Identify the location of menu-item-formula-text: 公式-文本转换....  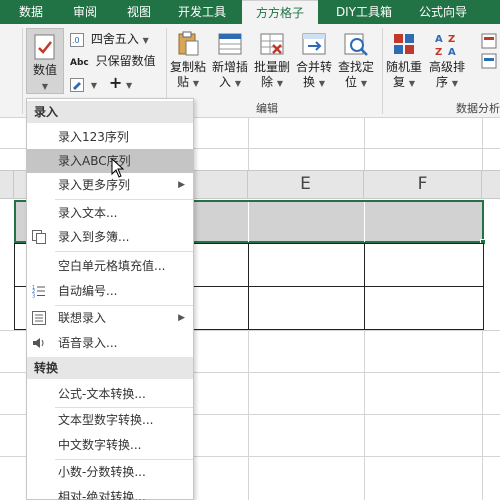
(110, 394).